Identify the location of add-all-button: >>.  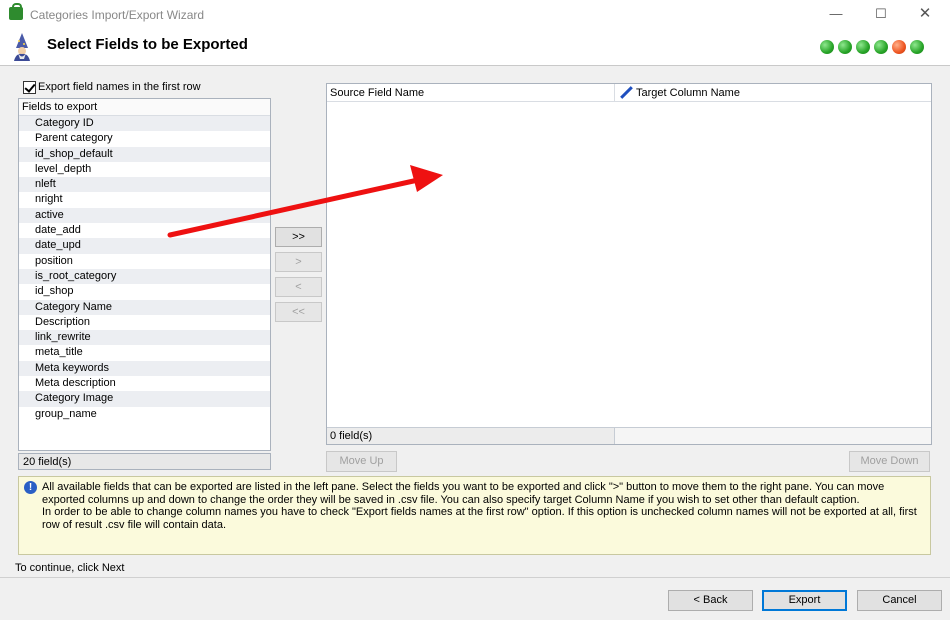
(298, 237).